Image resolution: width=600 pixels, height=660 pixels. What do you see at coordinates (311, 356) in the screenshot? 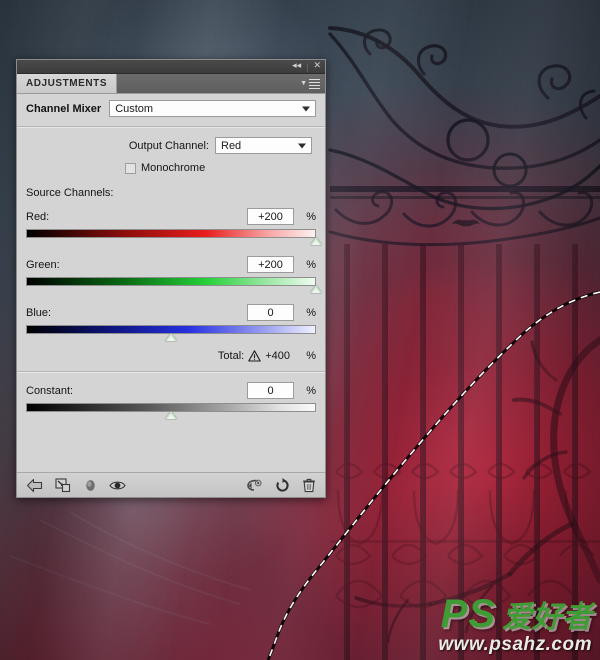
I see `total-unit: %` at bounding box center [311, 356].